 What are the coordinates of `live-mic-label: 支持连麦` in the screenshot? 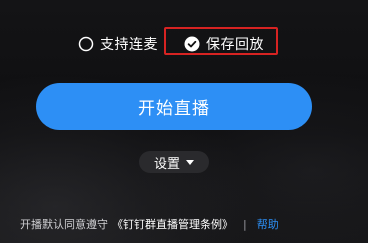 It's located at (129, 45).